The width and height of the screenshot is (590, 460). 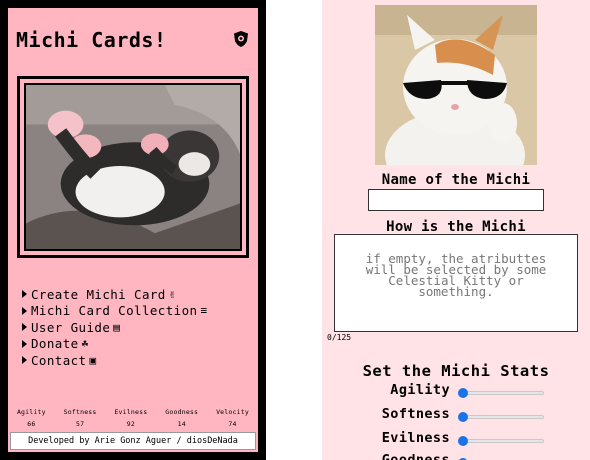 I want to click on michi-name-input, so click(x=456, y=200).